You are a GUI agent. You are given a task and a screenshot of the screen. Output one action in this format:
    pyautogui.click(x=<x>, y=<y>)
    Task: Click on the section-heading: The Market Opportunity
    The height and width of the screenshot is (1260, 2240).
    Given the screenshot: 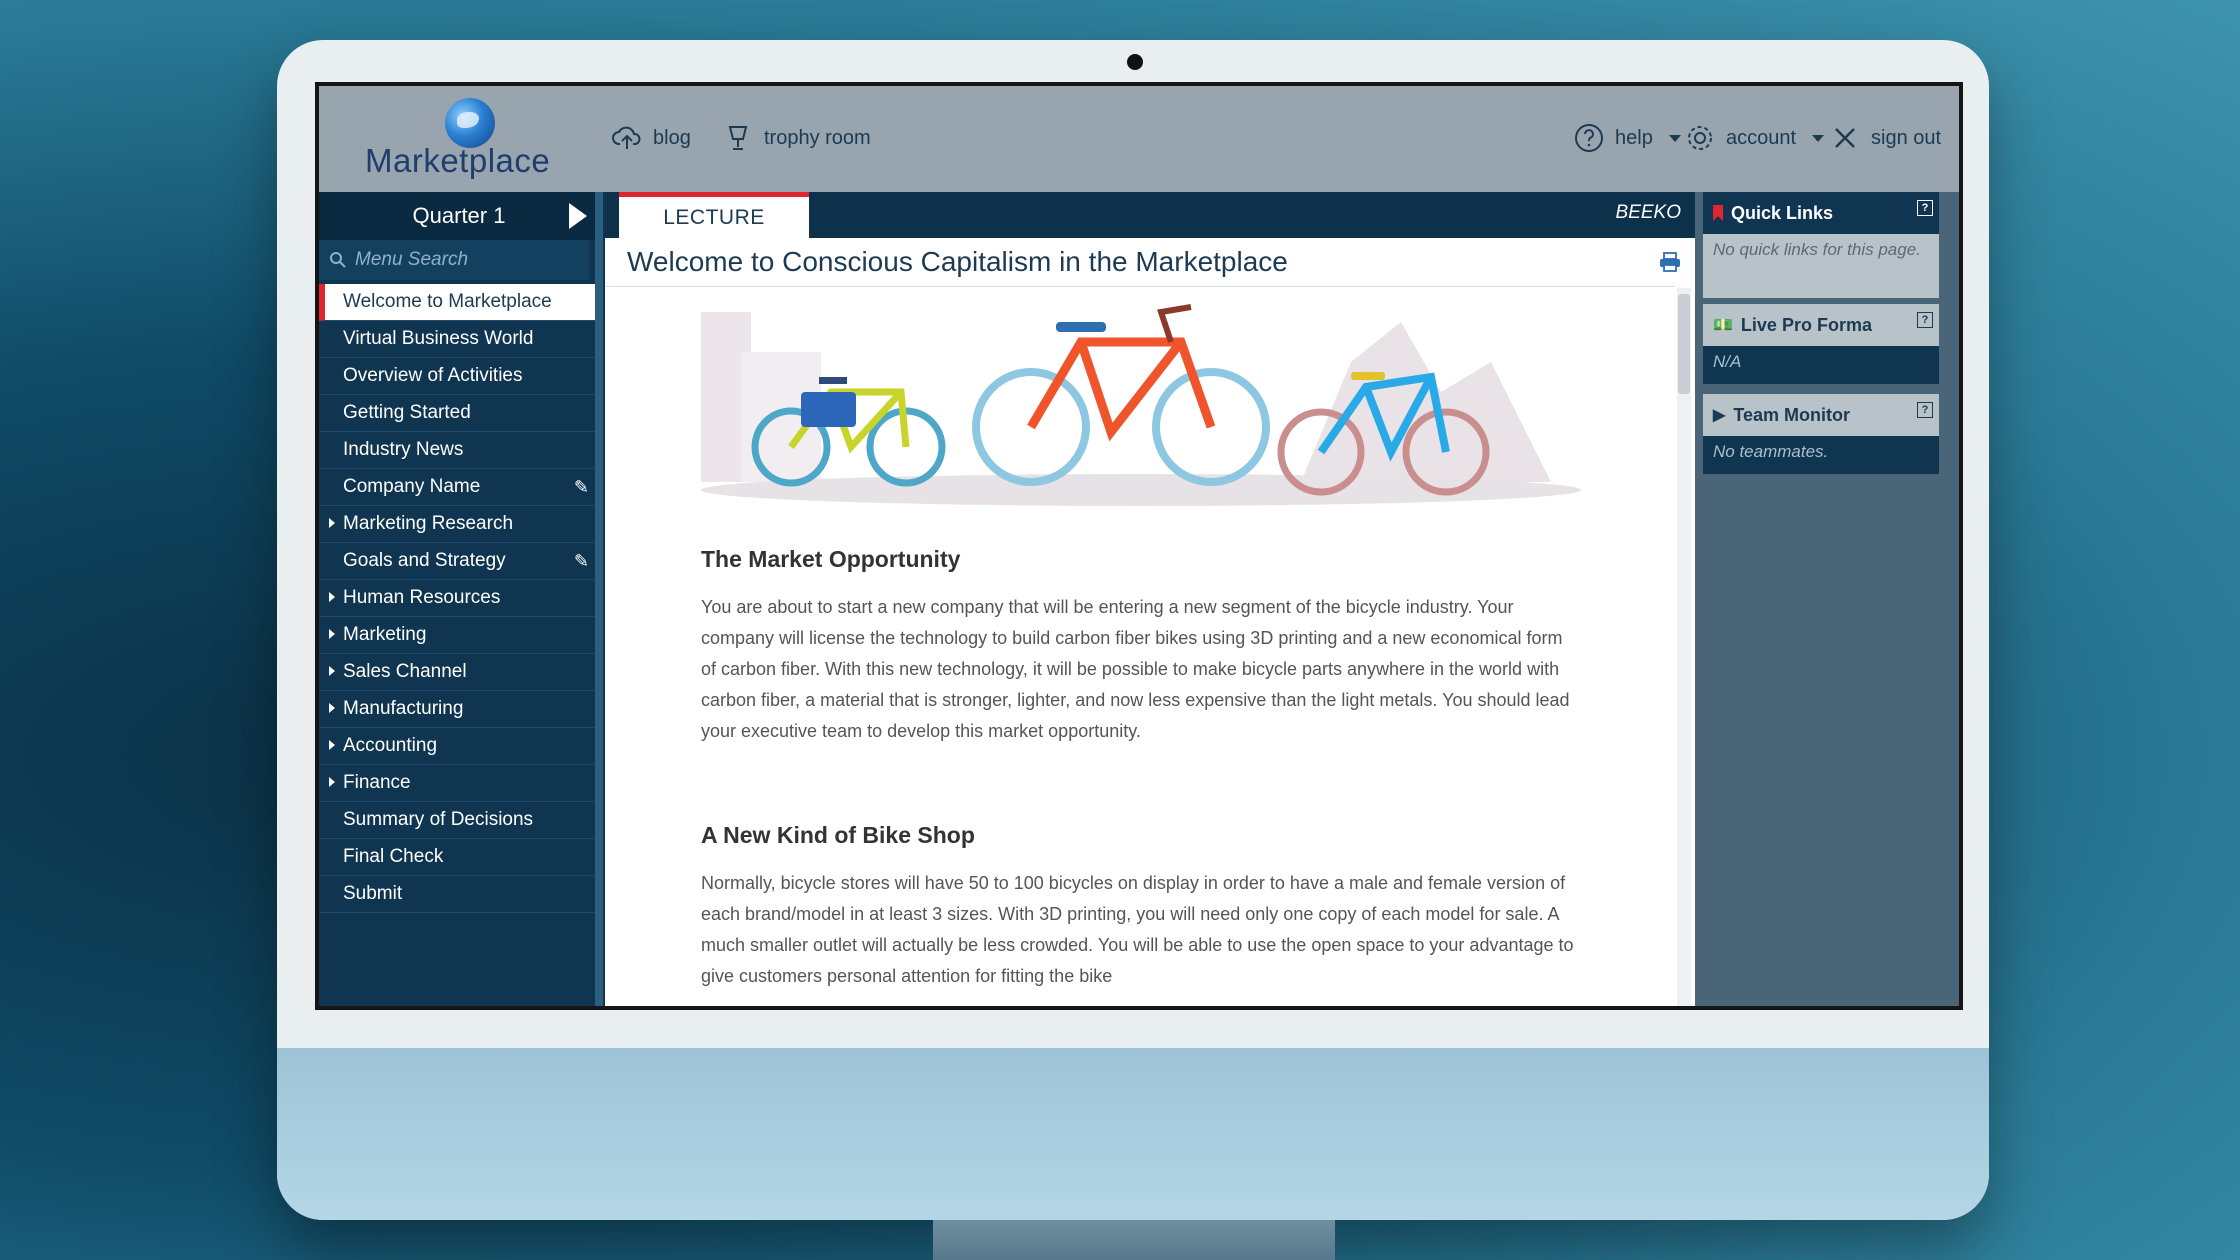 What is the action you would take?
    pyautogui.click(x=831, y=559)
    